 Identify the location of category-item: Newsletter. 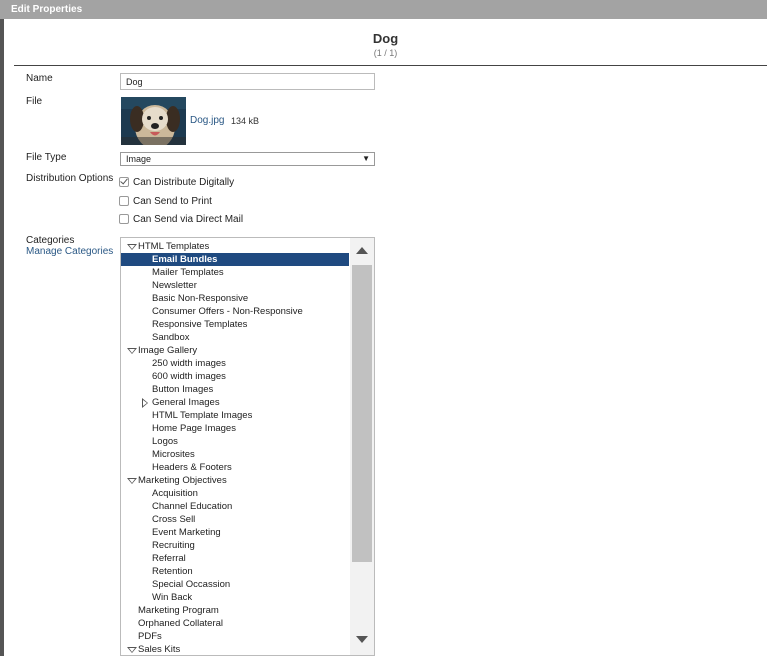
(235, 285).